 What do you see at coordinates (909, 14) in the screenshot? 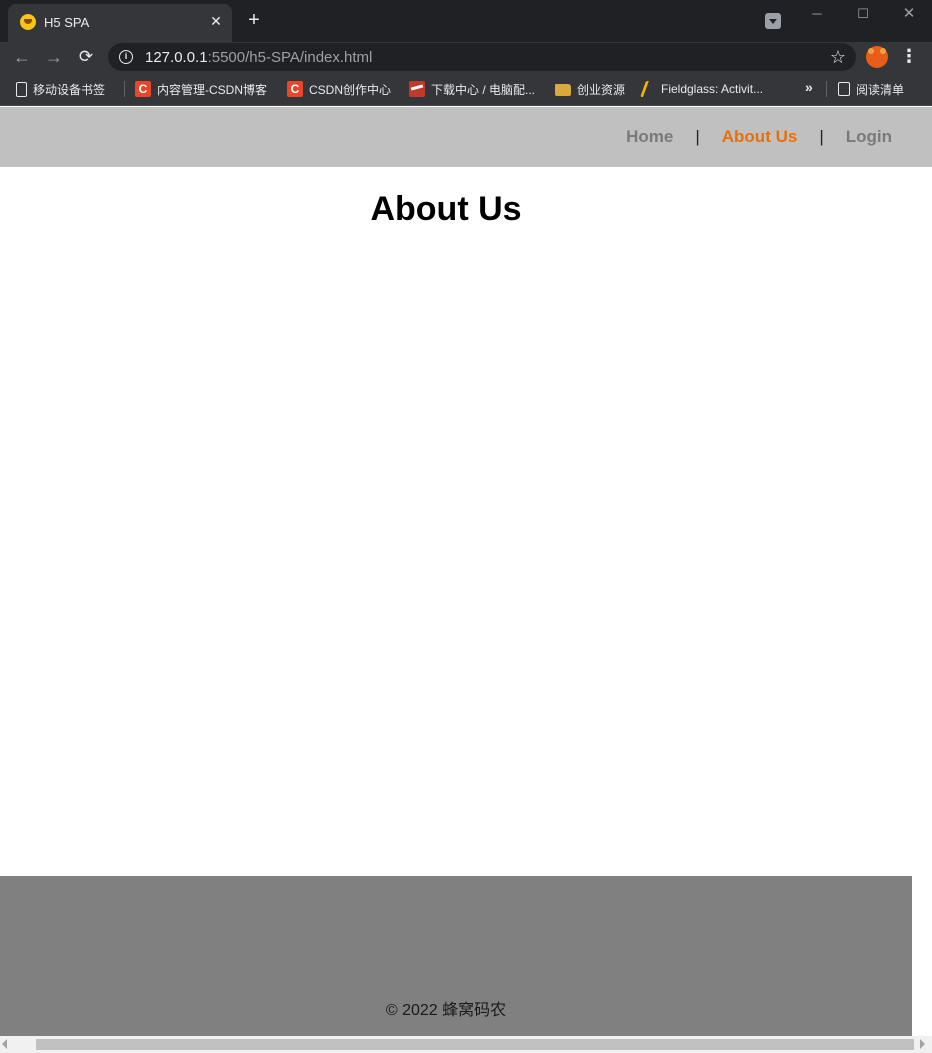
I see `window-close-button: ✕` at bounding box center [909, 14].